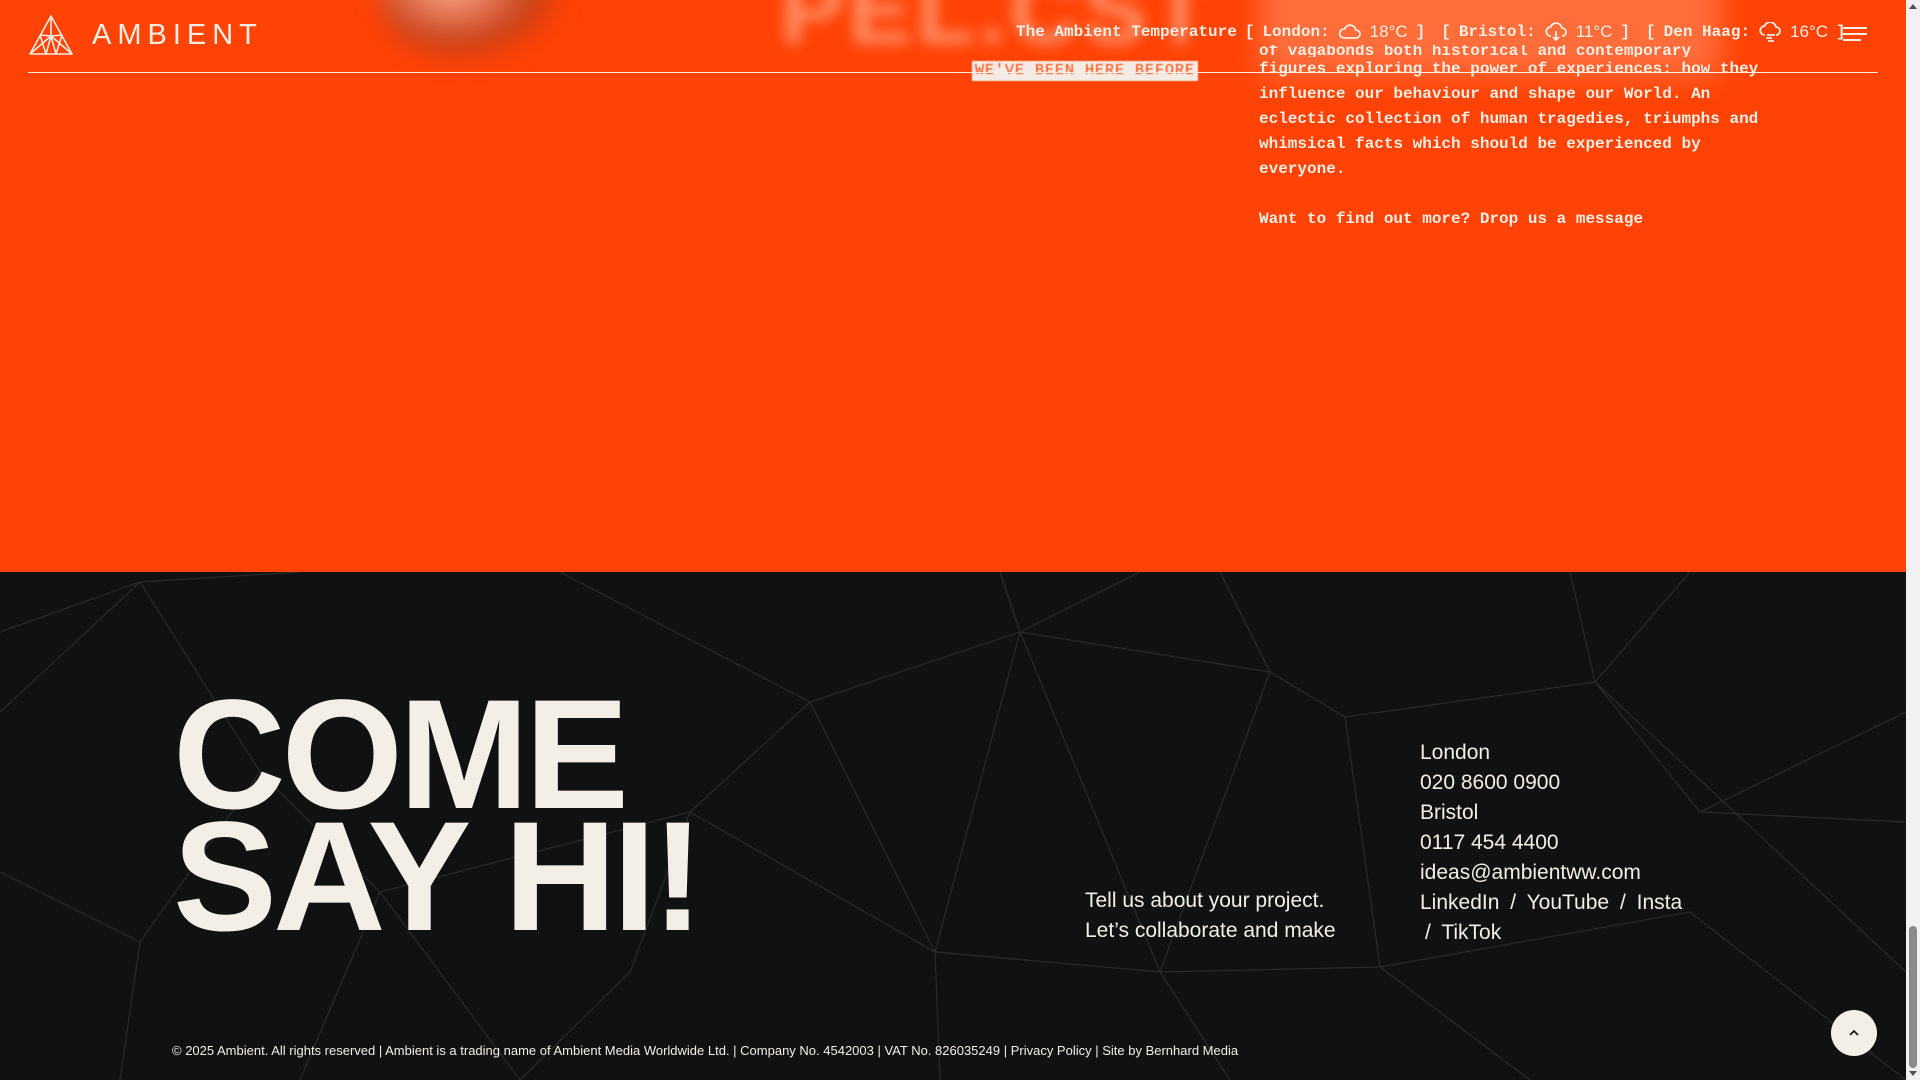 The image size is (1920, 1080). What do you see at coordinates (1809, 31) in the screenshot?
I see `city-temp: 16°C` at bounding box center [1809, 31].